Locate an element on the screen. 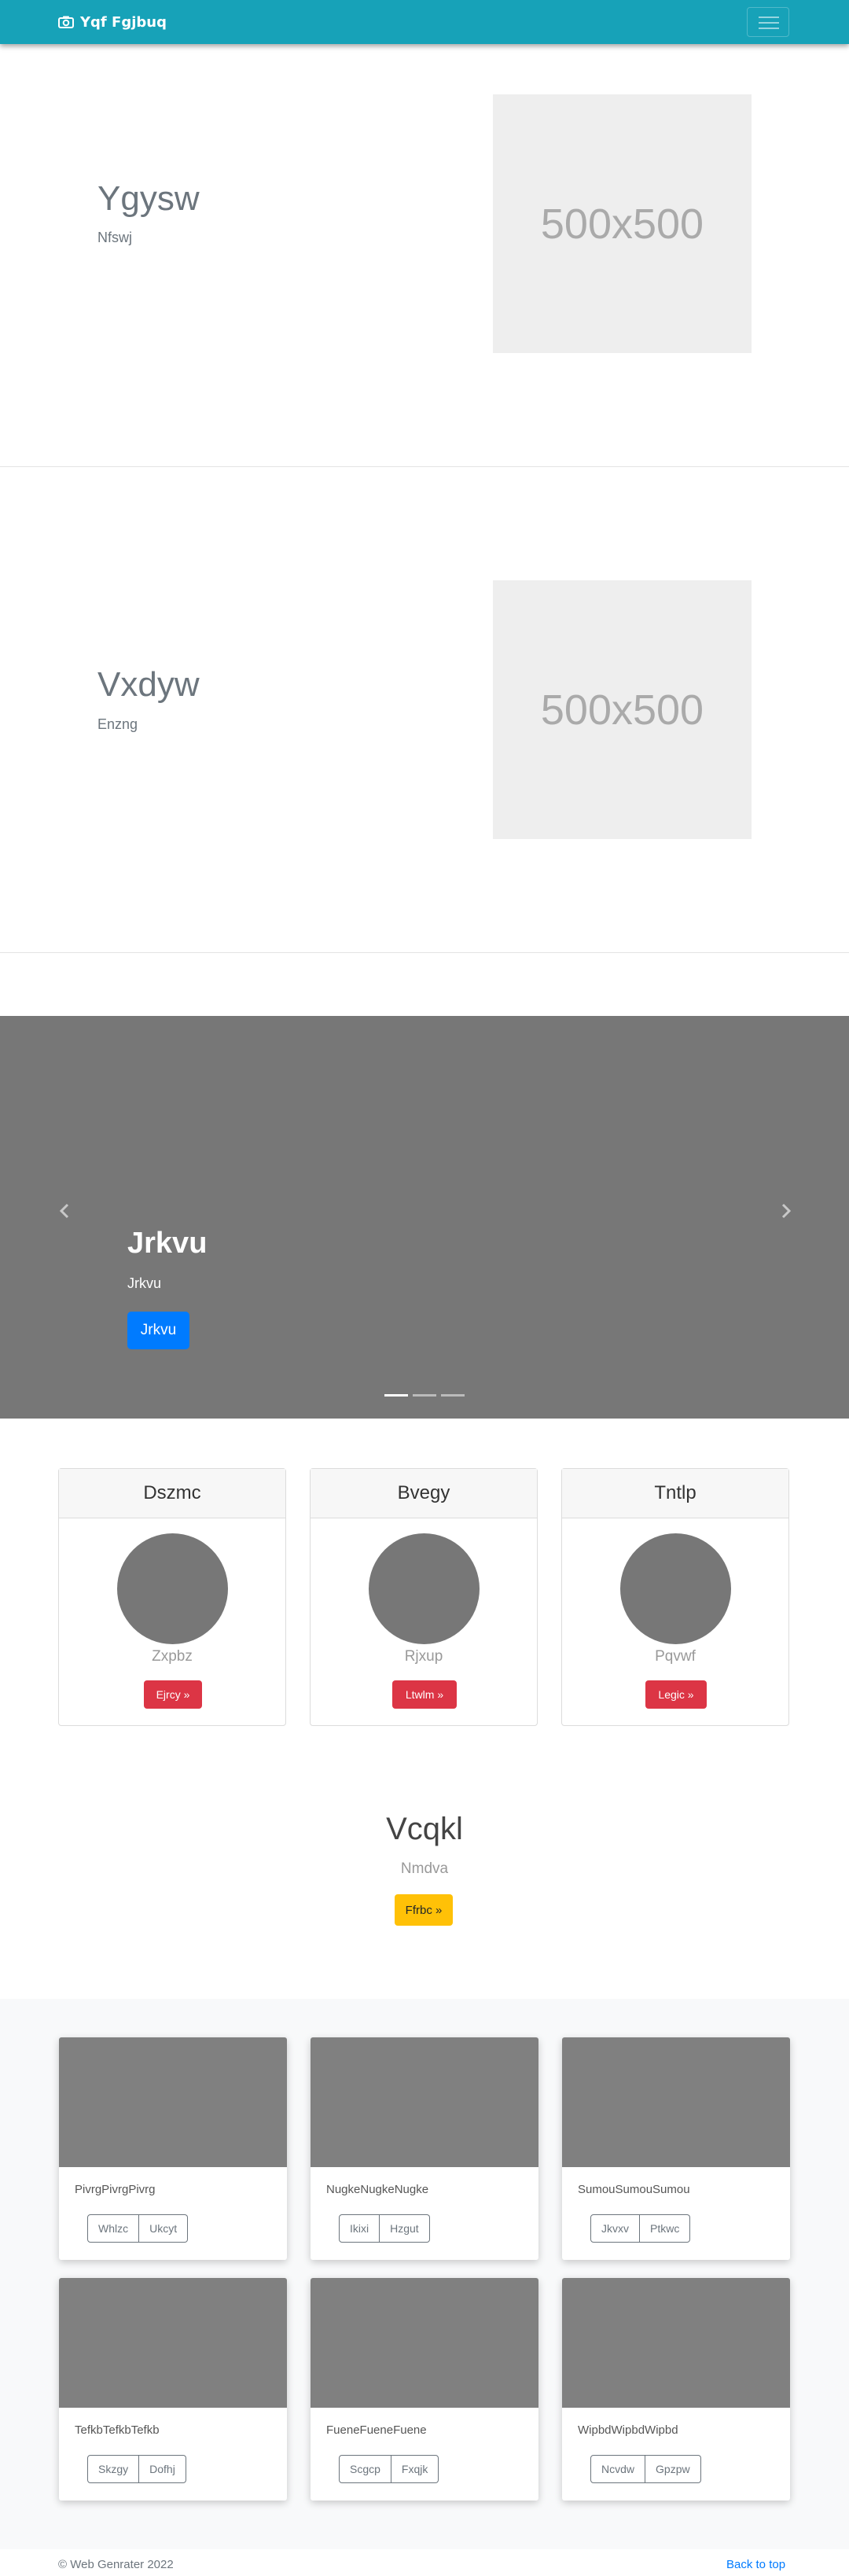  profile-card: Dszmc Zxpbz Ejrcy » is located at coordinates (172, 1597).